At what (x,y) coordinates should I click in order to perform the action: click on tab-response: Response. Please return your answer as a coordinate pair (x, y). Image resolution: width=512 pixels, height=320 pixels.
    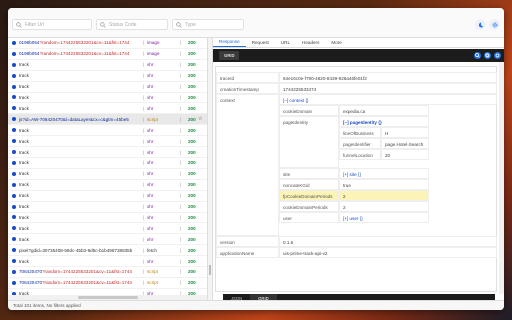
    Looking at the image, I should click on (229, 42).